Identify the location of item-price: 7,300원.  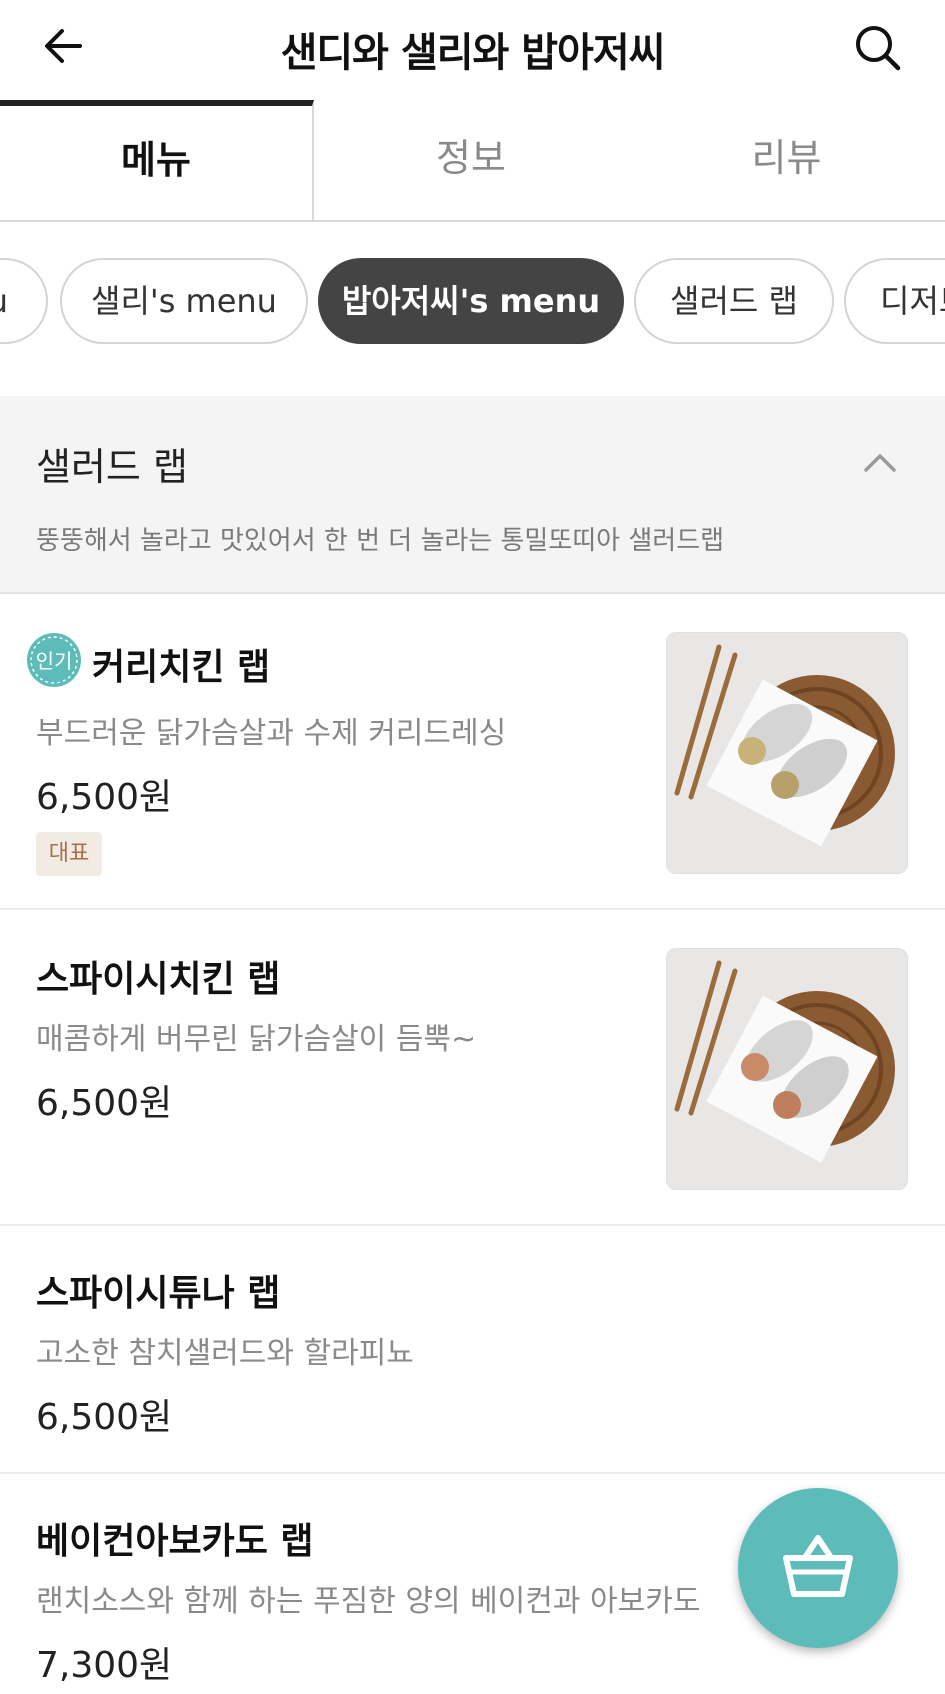
(104, 1665).